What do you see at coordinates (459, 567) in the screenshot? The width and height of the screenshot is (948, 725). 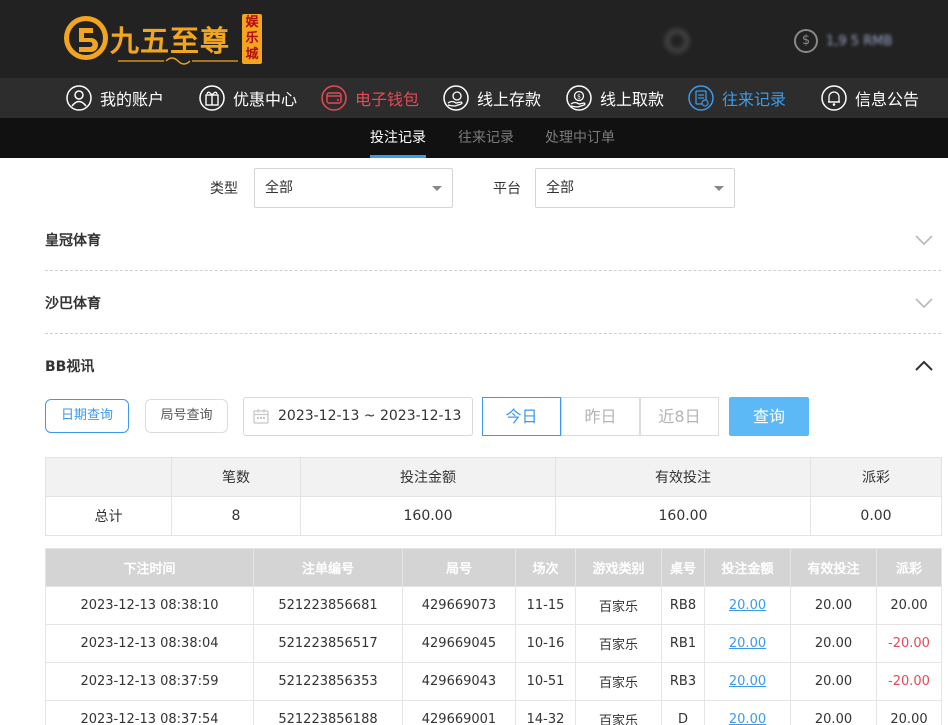 I see `column-header: 局号` at bounding box center [459, 567].